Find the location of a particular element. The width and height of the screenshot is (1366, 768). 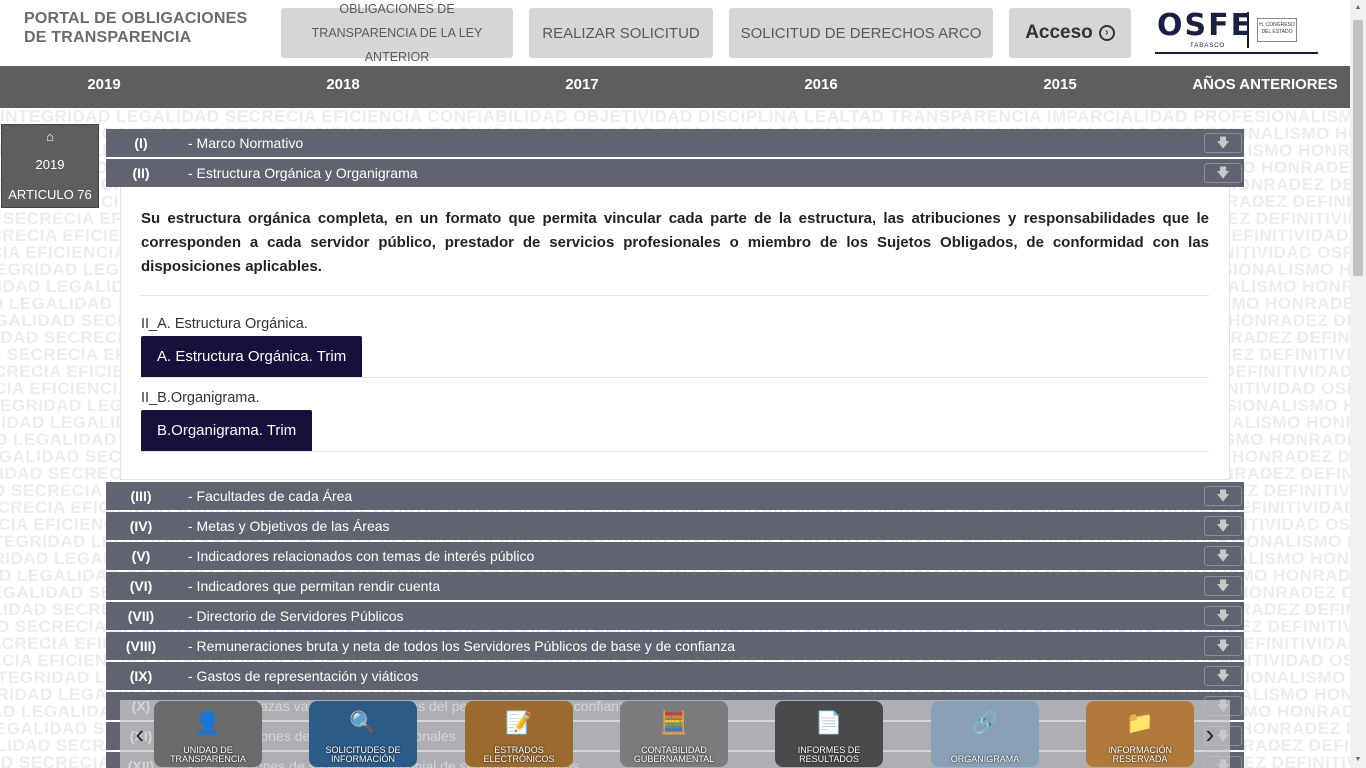

quick-link-tile: 🔗 ORGANIGRAMA is located at coordinates (985, 734).